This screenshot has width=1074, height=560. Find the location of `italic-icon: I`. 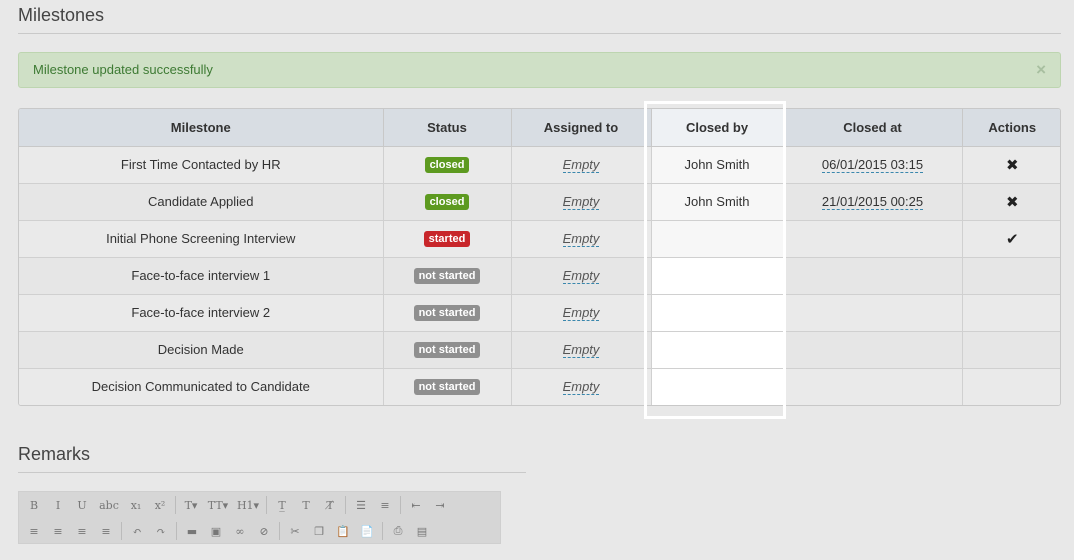

italic-icon: I is located at coordinates (58, 505).